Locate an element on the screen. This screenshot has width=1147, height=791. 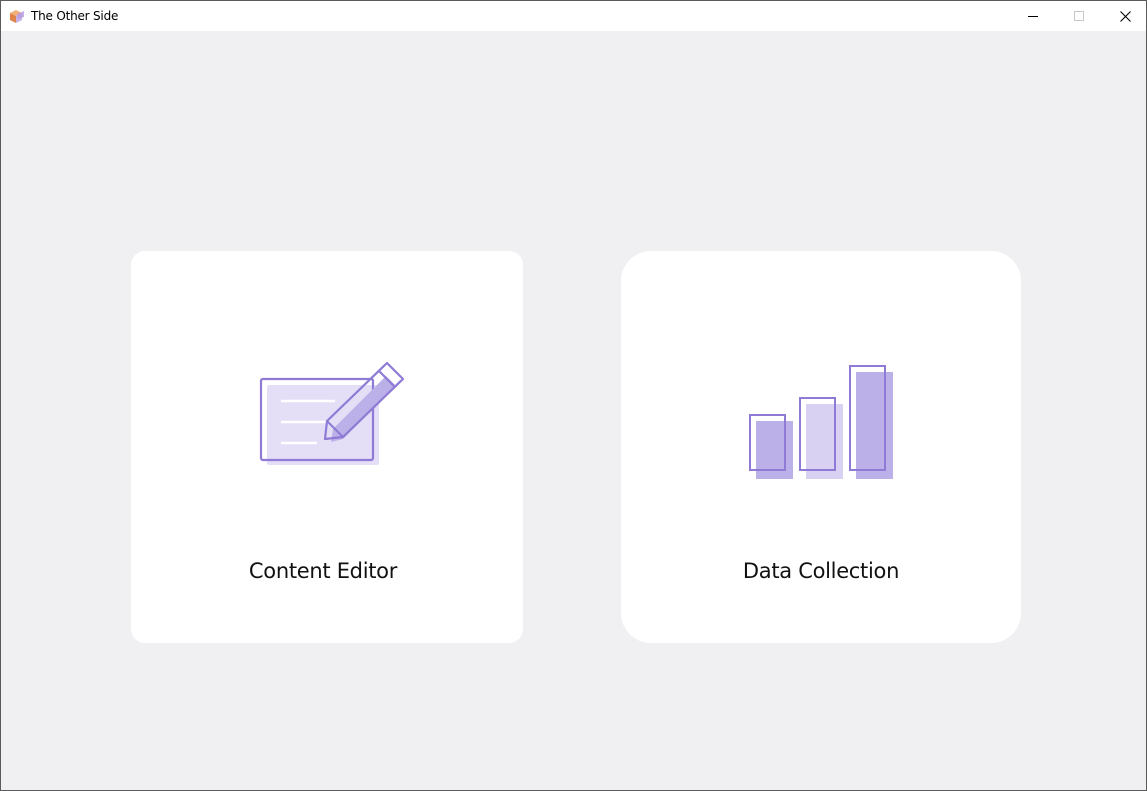
window-title: The Other Side is located at coordinates (75, 16).